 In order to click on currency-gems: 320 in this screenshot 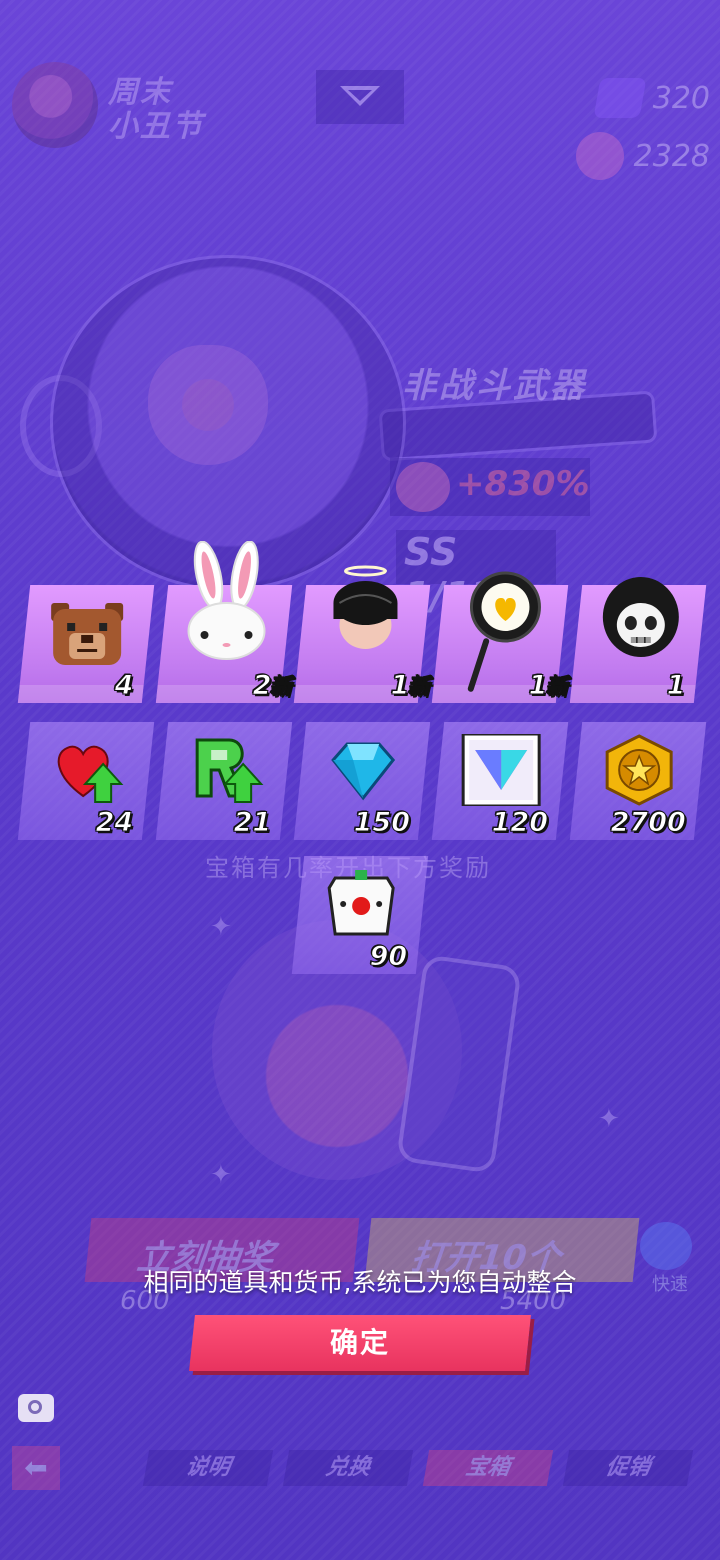, I will do `click(651, 98)`.